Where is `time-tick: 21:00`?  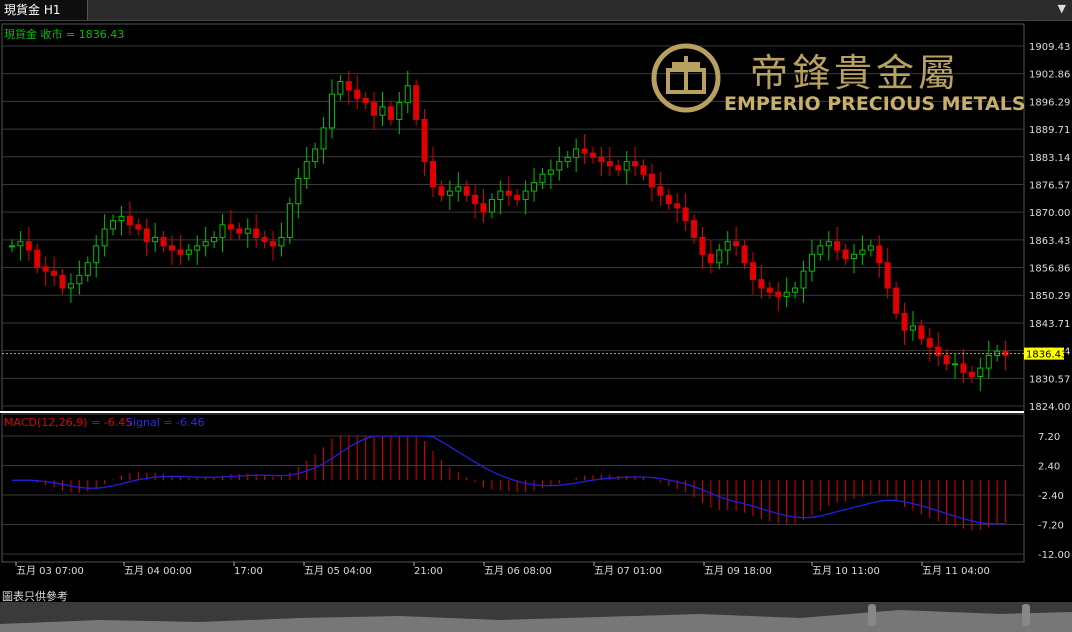
time-tick: 21:00 is located at coordinates (428, 571).